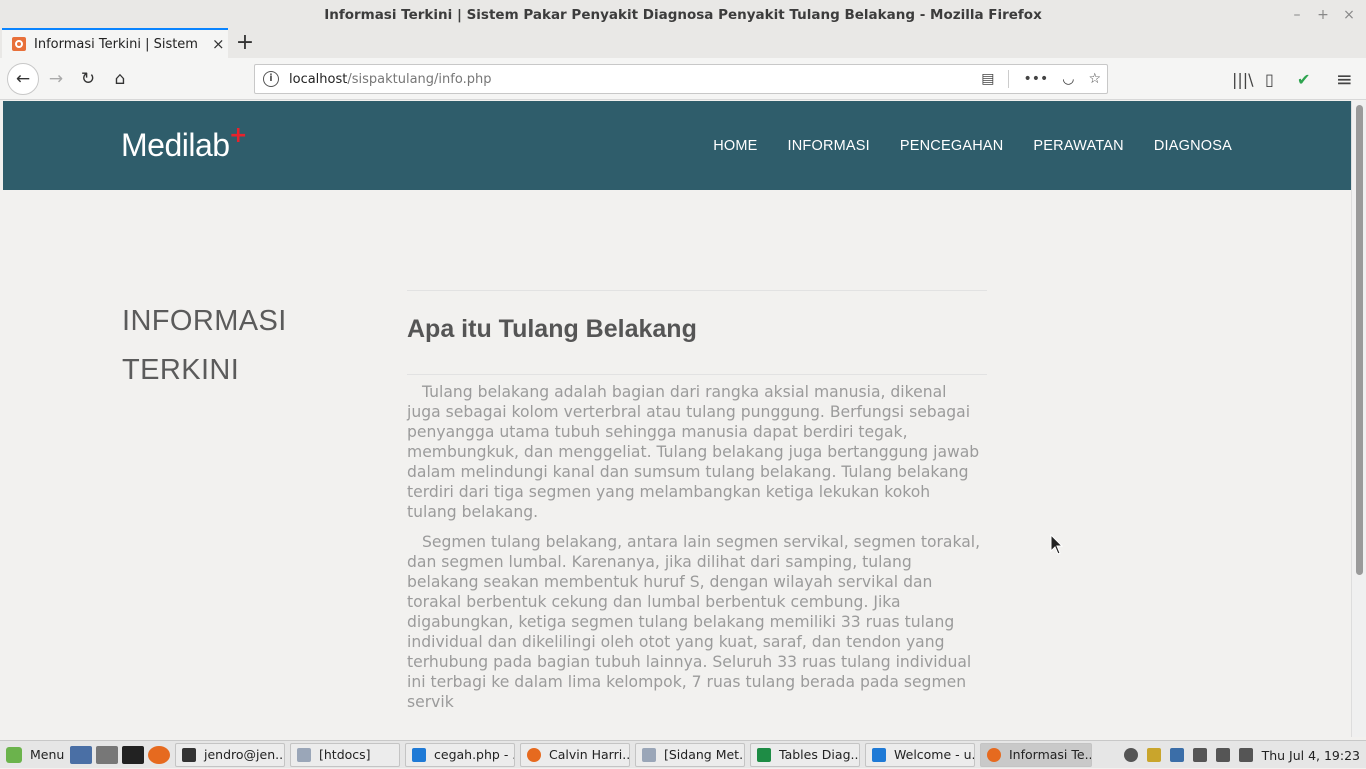  Describe the element at coordinates (1199, 755) in the screenshot. I see `network-signal-icon` at that location.